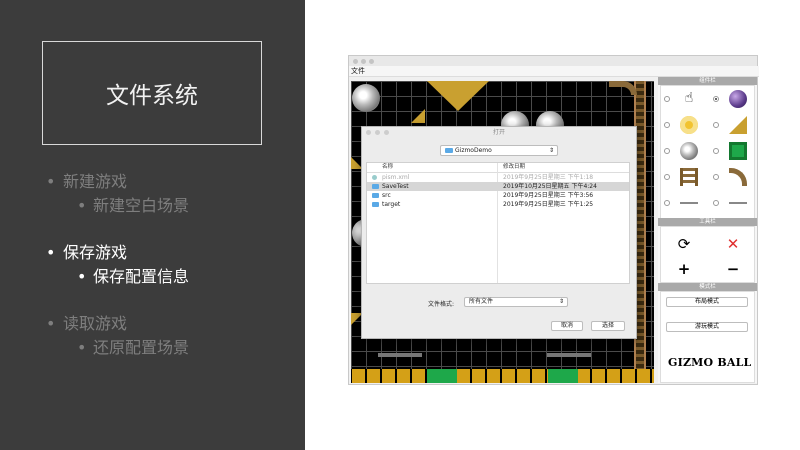 This screenshot has height=450, width=800. I want to click on straight-track-icon, so click(689, 177).